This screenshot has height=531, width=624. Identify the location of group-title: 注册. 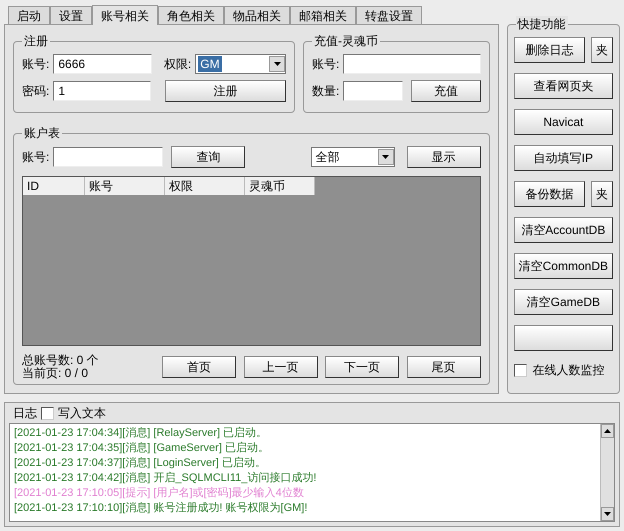
(36, 41).